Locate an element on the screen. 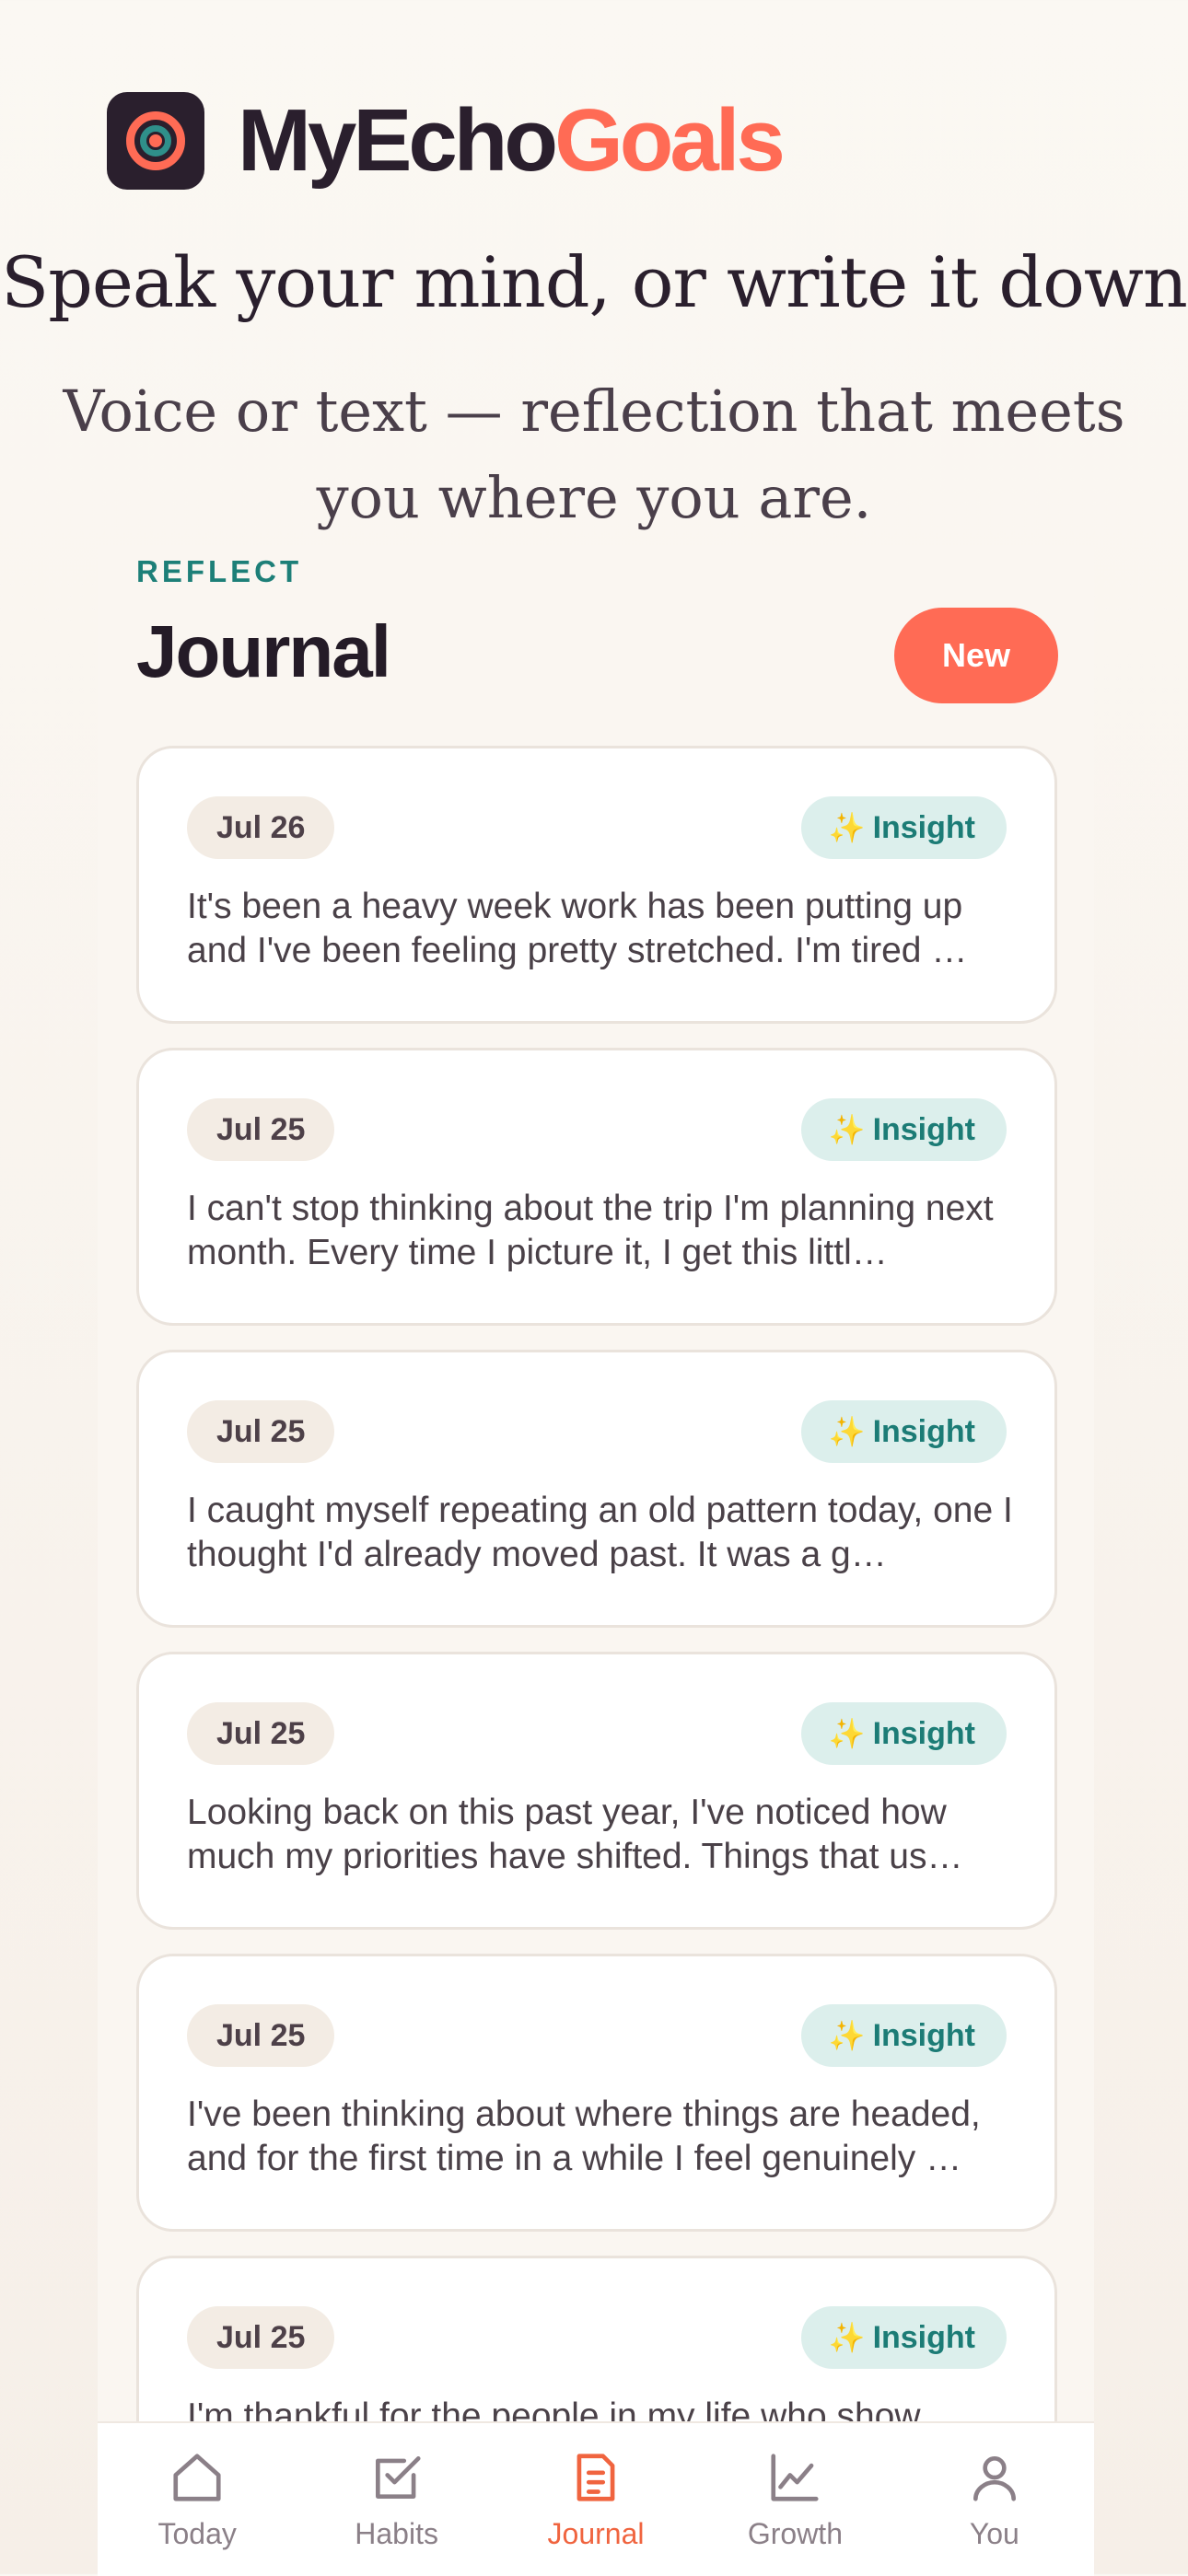 The height and width of the screenshot is (2576, 1188). tab-label: Growth is located at coordinates (795, 2533).